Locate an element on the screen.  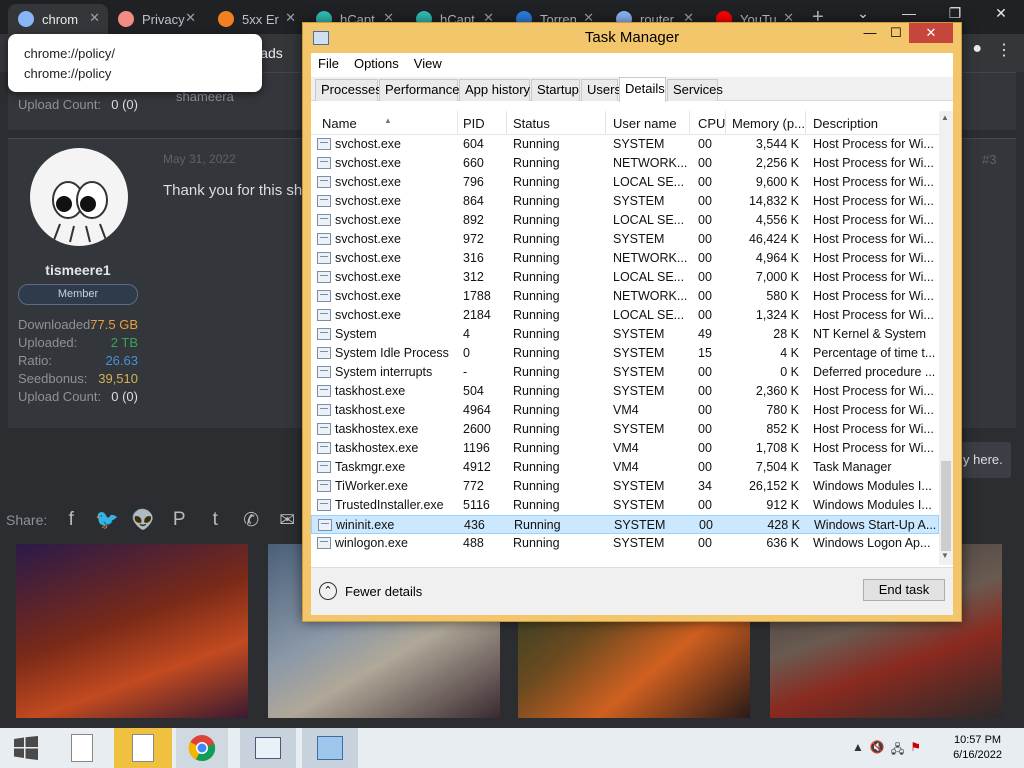
user-avatar is located at coordinates (79, 197).